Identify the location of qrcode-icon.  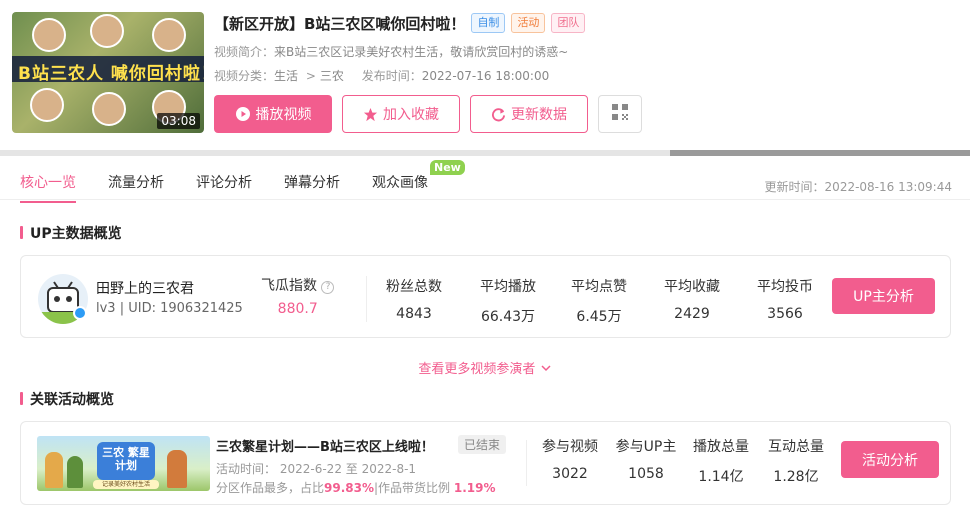
(620, 114).